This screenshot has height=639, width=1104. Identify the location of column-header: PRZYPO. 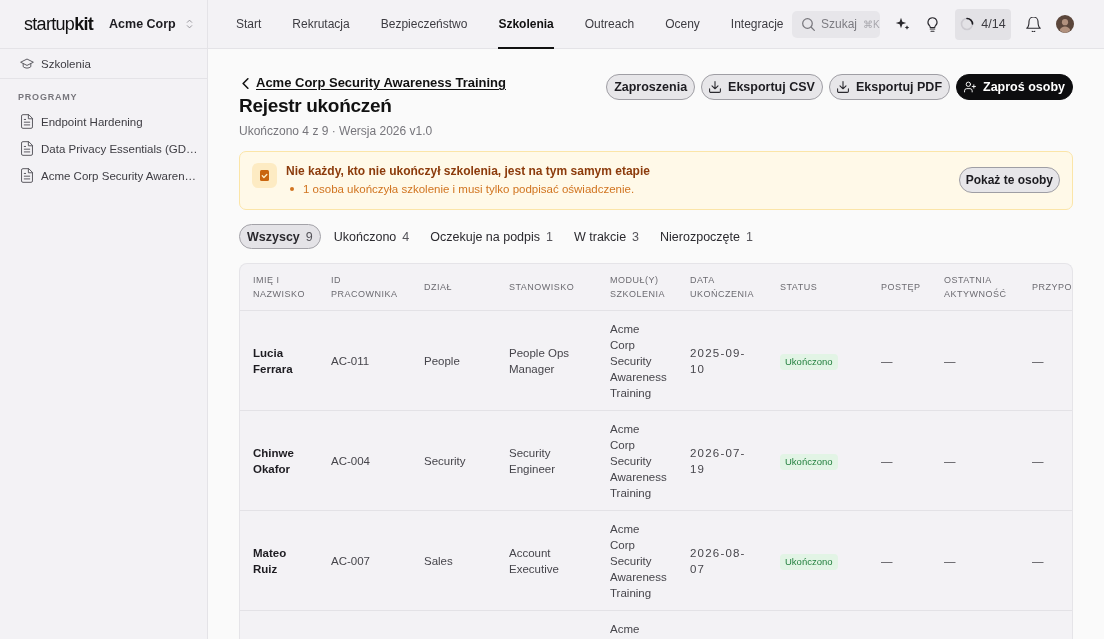
(1045, 287).